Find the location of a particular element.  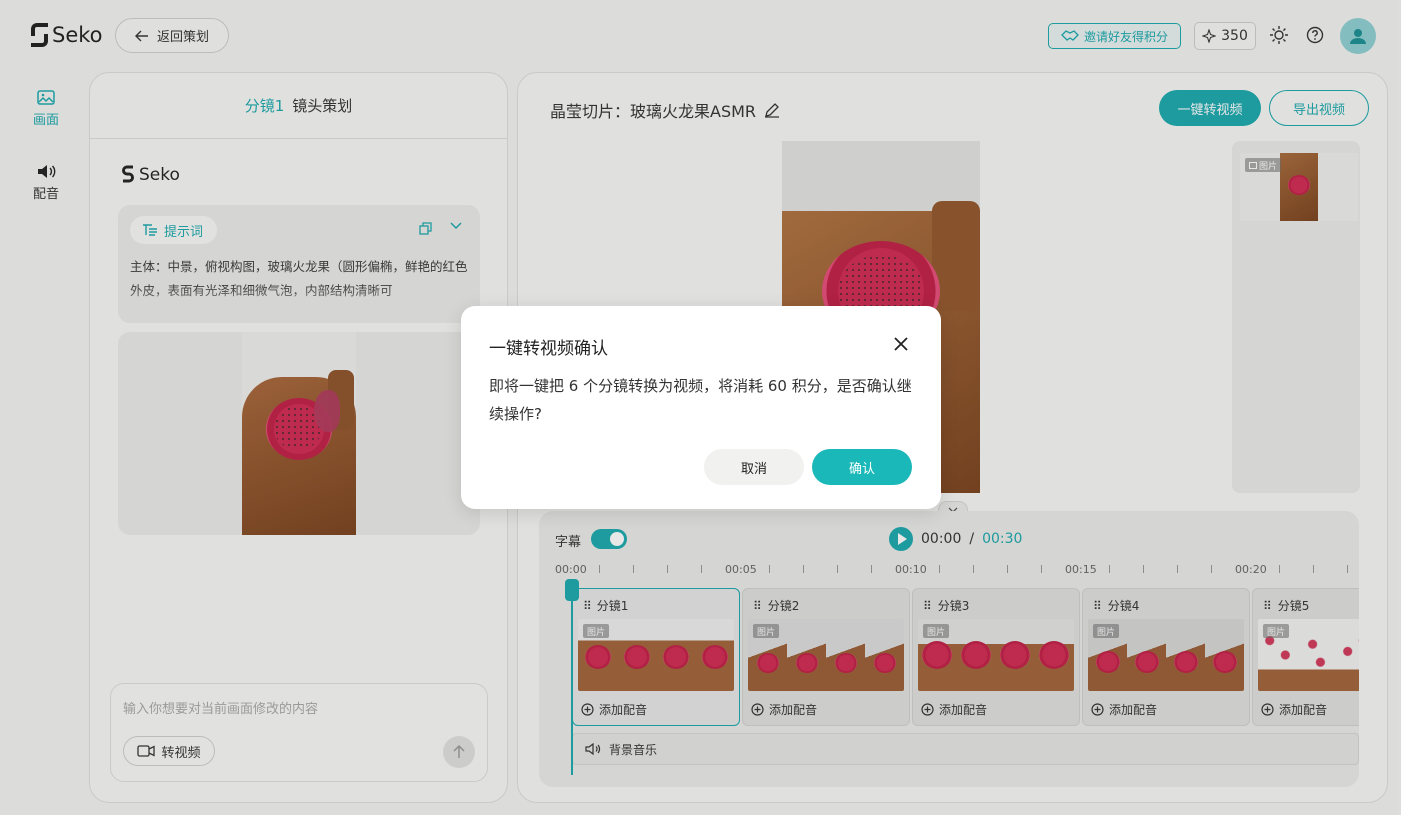

confirm-button: 确认 is located at coordinates (862, 467).